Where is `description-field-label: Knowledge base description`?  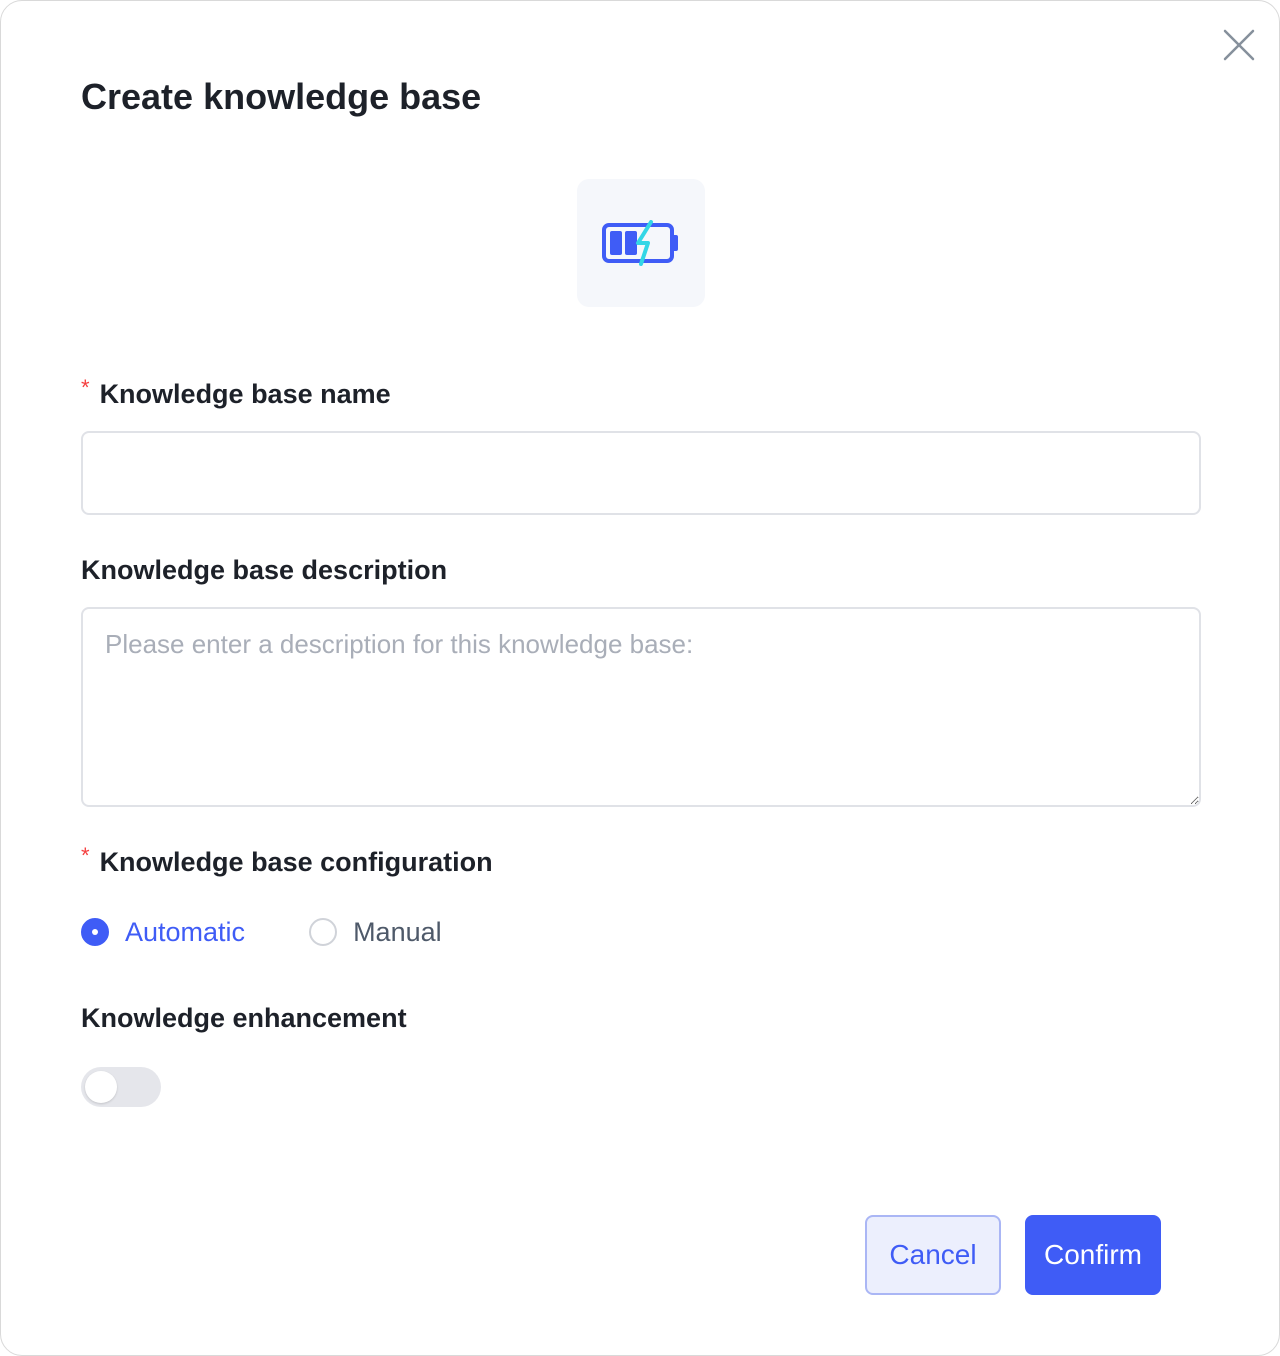 description-field-label: Knowledge base description is located at coordinates (264, 570).